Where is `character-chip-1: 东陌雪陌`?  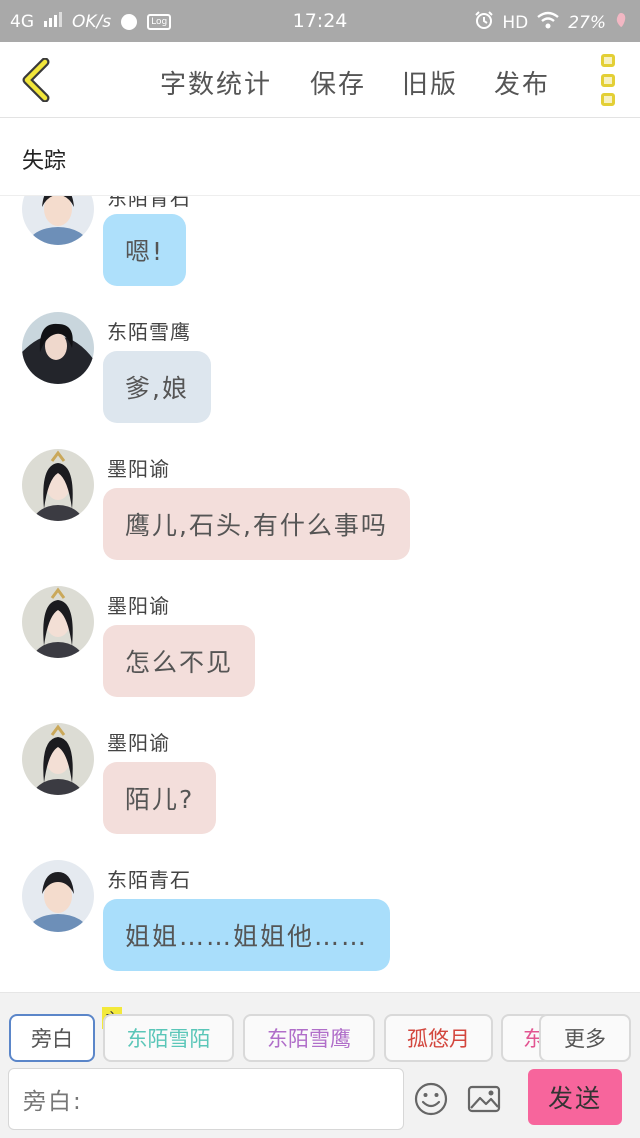
character-chip-1: 东陌雪陌 is located at coordinates (168, 1038).